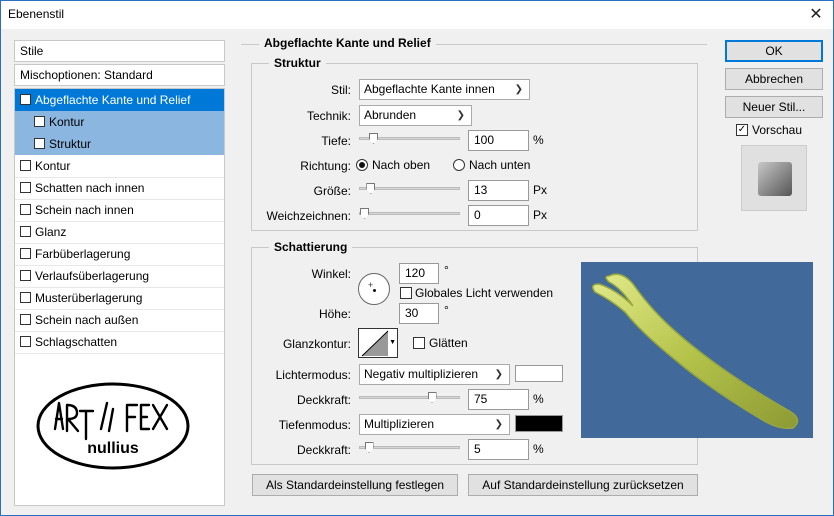 The width and height of the screenshot is (834, 516). What do you see at coordinates (92, 276) in the screenshot?
I see `style-item-label: Verlaufsüberlagerung` at bounding box center [92, 276].